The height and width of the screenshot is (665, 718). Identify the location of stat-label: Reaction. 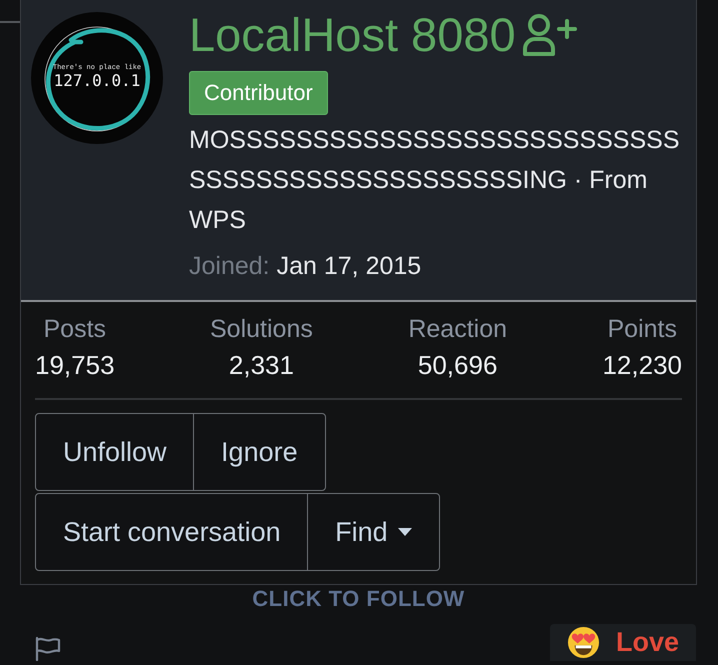
(457, 329).